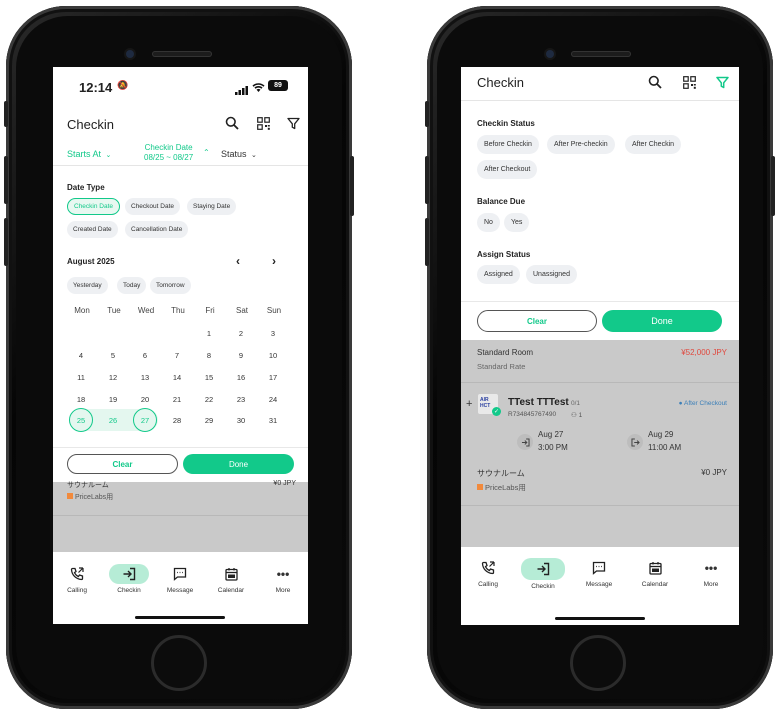 This screenshot has height=717, width=778. Describe the element at coordinates (488, 568) in the screenshot. I see `phone-call-icon` at that location.